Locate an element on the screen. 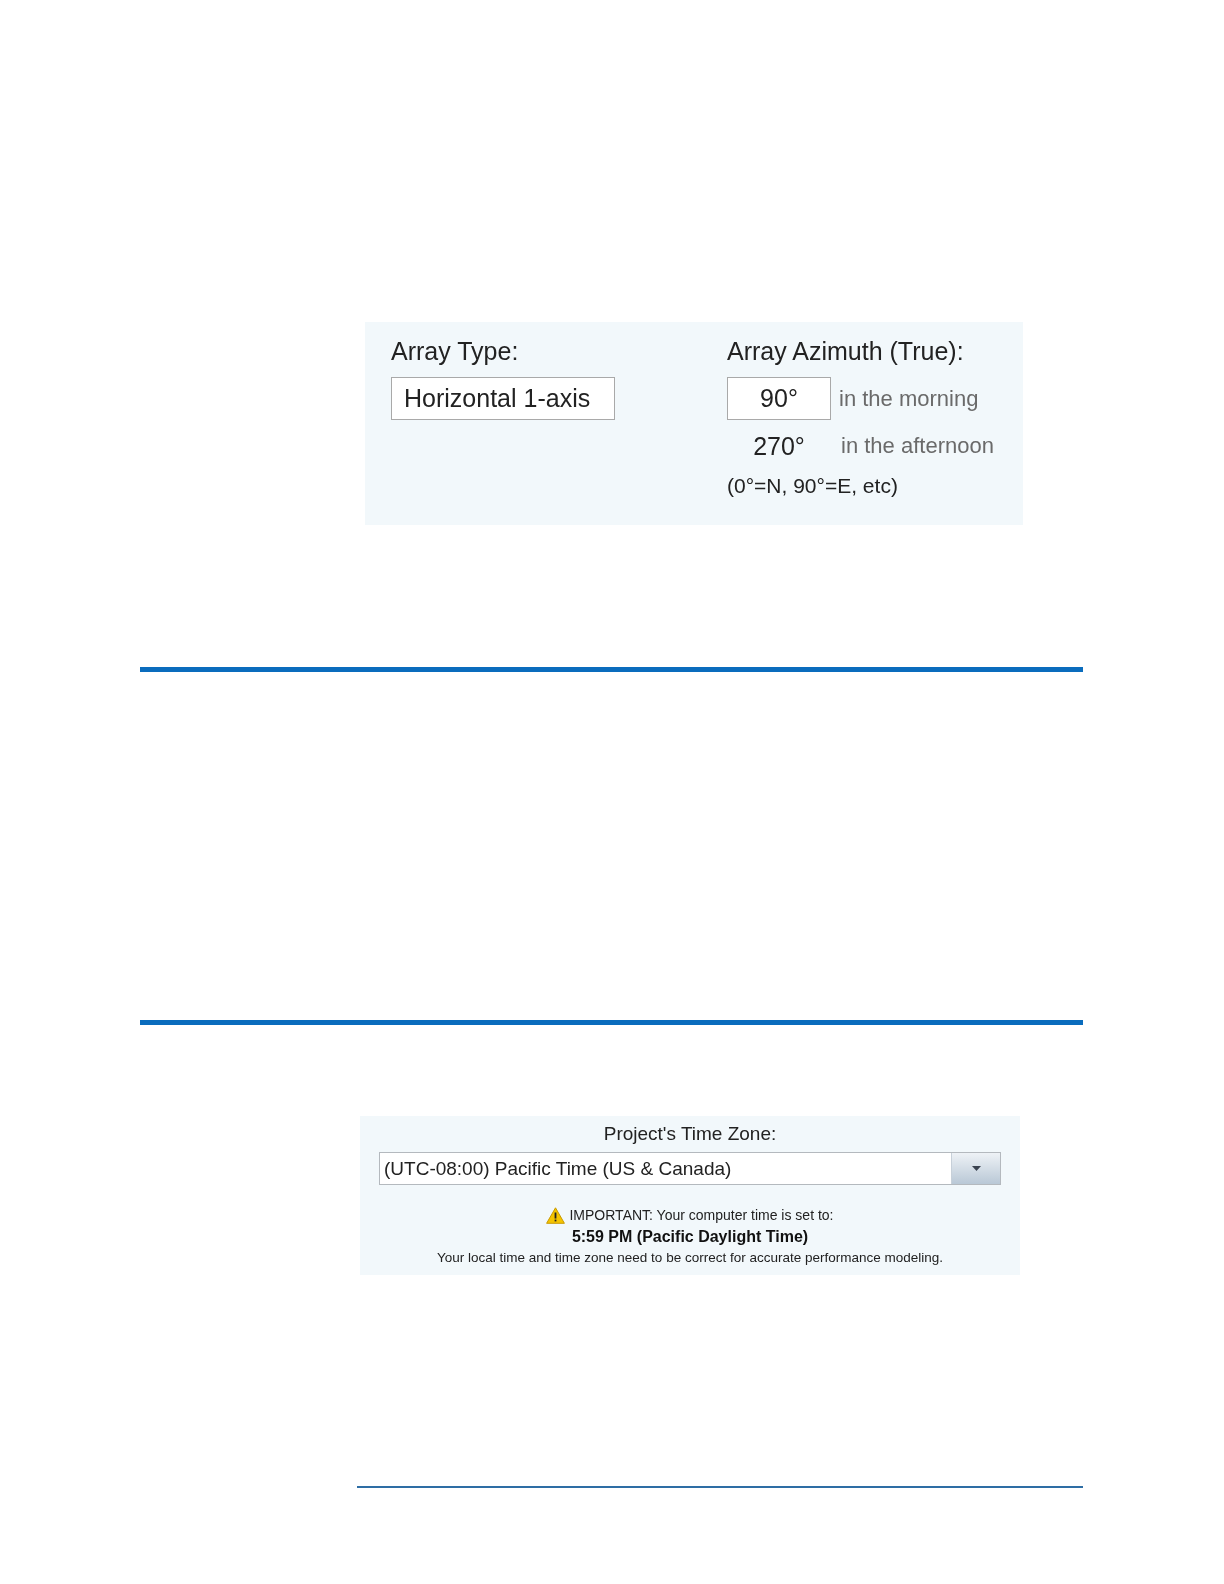 The image size is (1224, 1584). caret-icon is located at coordinates (976, 1168).